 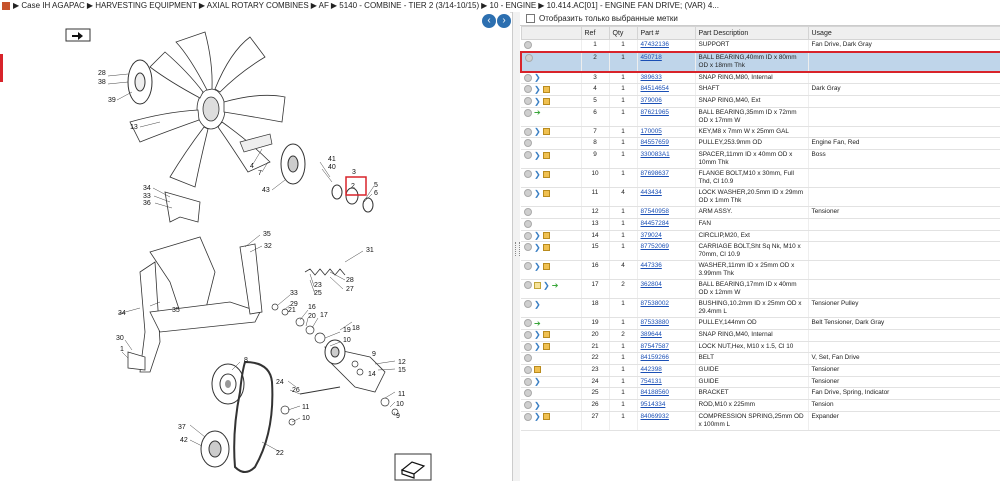 What do you see at coordinates (751, 33) in the screenshot?
I see `col-desc: Part Description` at bounding box center [751, 33].